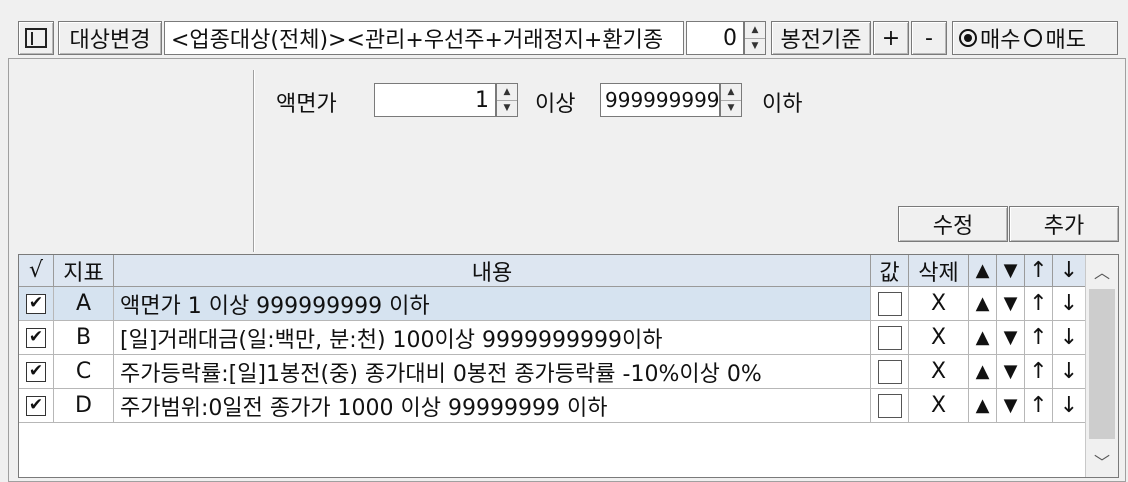 The height and width of the screenshot is (482, 1128). I want to click on row-content: [일]거래대금(일:백만, 분:천) 100이상 9999999999이하, so click(492, 338).